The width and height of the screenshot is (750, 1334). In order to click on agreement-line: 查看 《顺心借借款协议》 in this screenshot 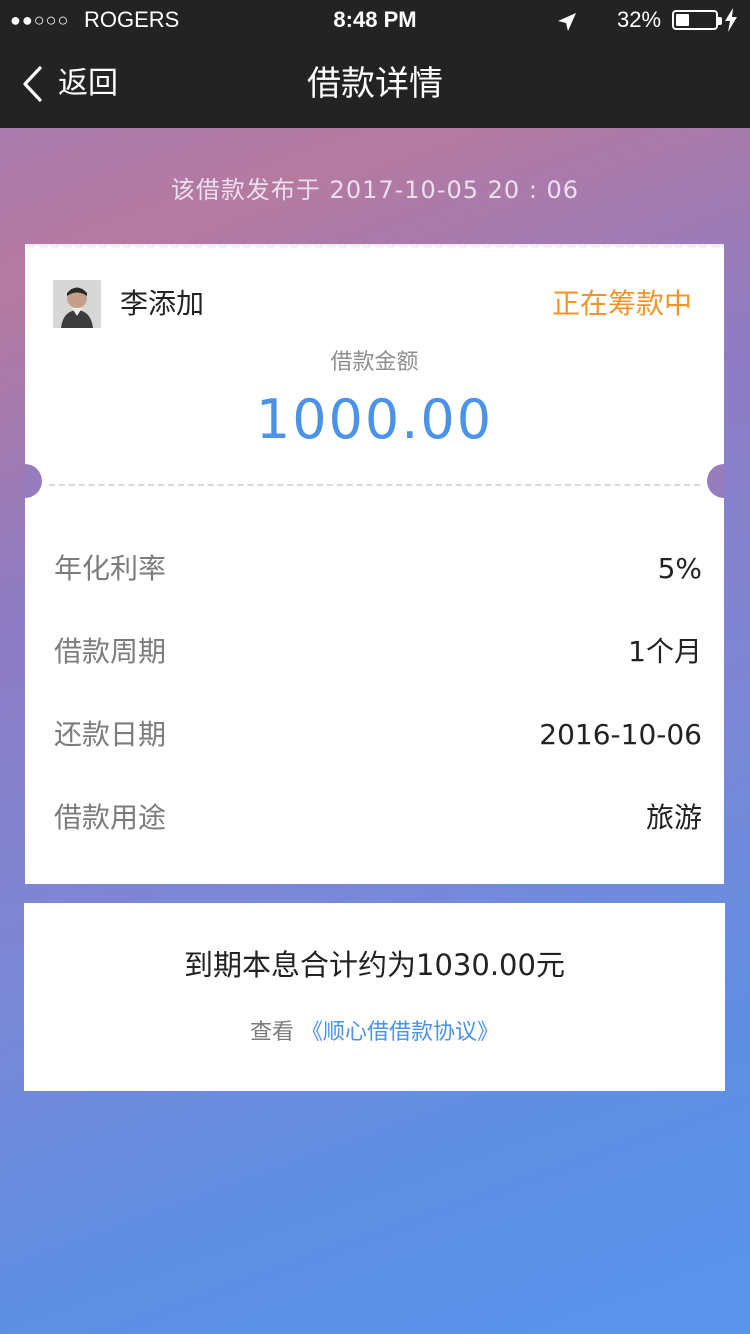, I will do `click(374, 1033)`.